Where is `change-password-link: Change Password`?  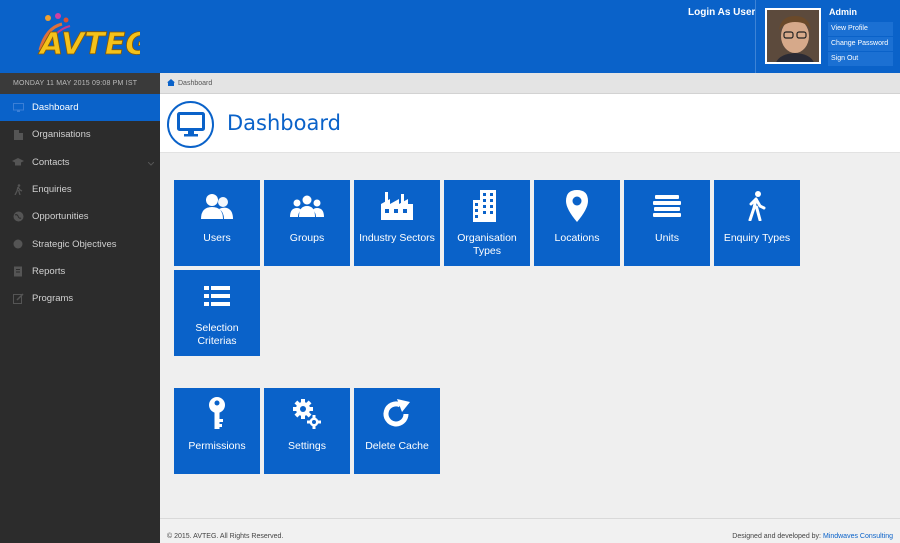
change-password-link: Change Password is located at coordinates (860, 44).